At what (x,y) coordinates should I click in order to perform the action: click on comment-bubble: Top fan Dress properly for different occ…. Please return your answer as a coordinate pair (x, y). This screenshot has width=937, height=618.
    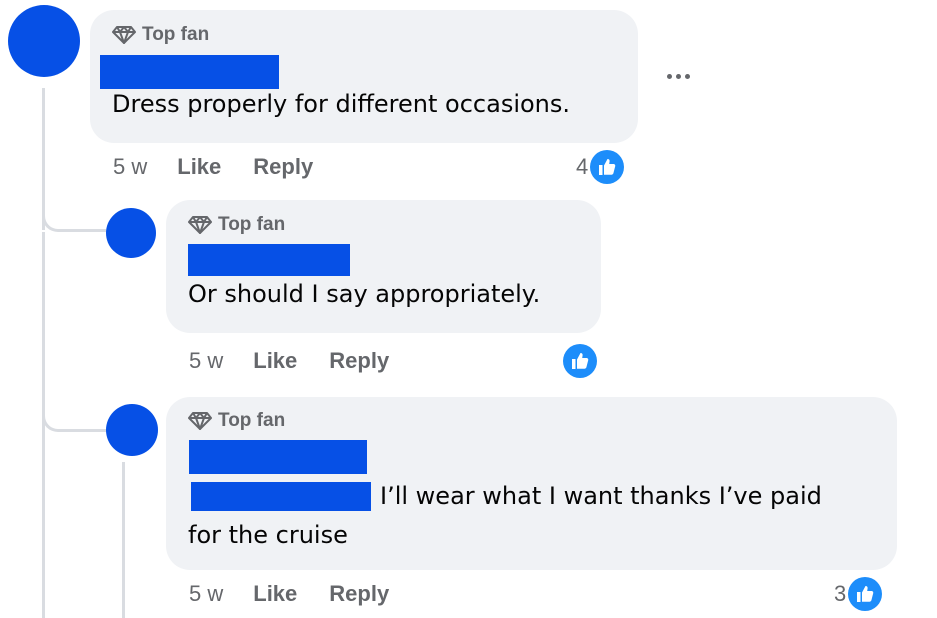
    Looking at the image, I should click on (364, 76).